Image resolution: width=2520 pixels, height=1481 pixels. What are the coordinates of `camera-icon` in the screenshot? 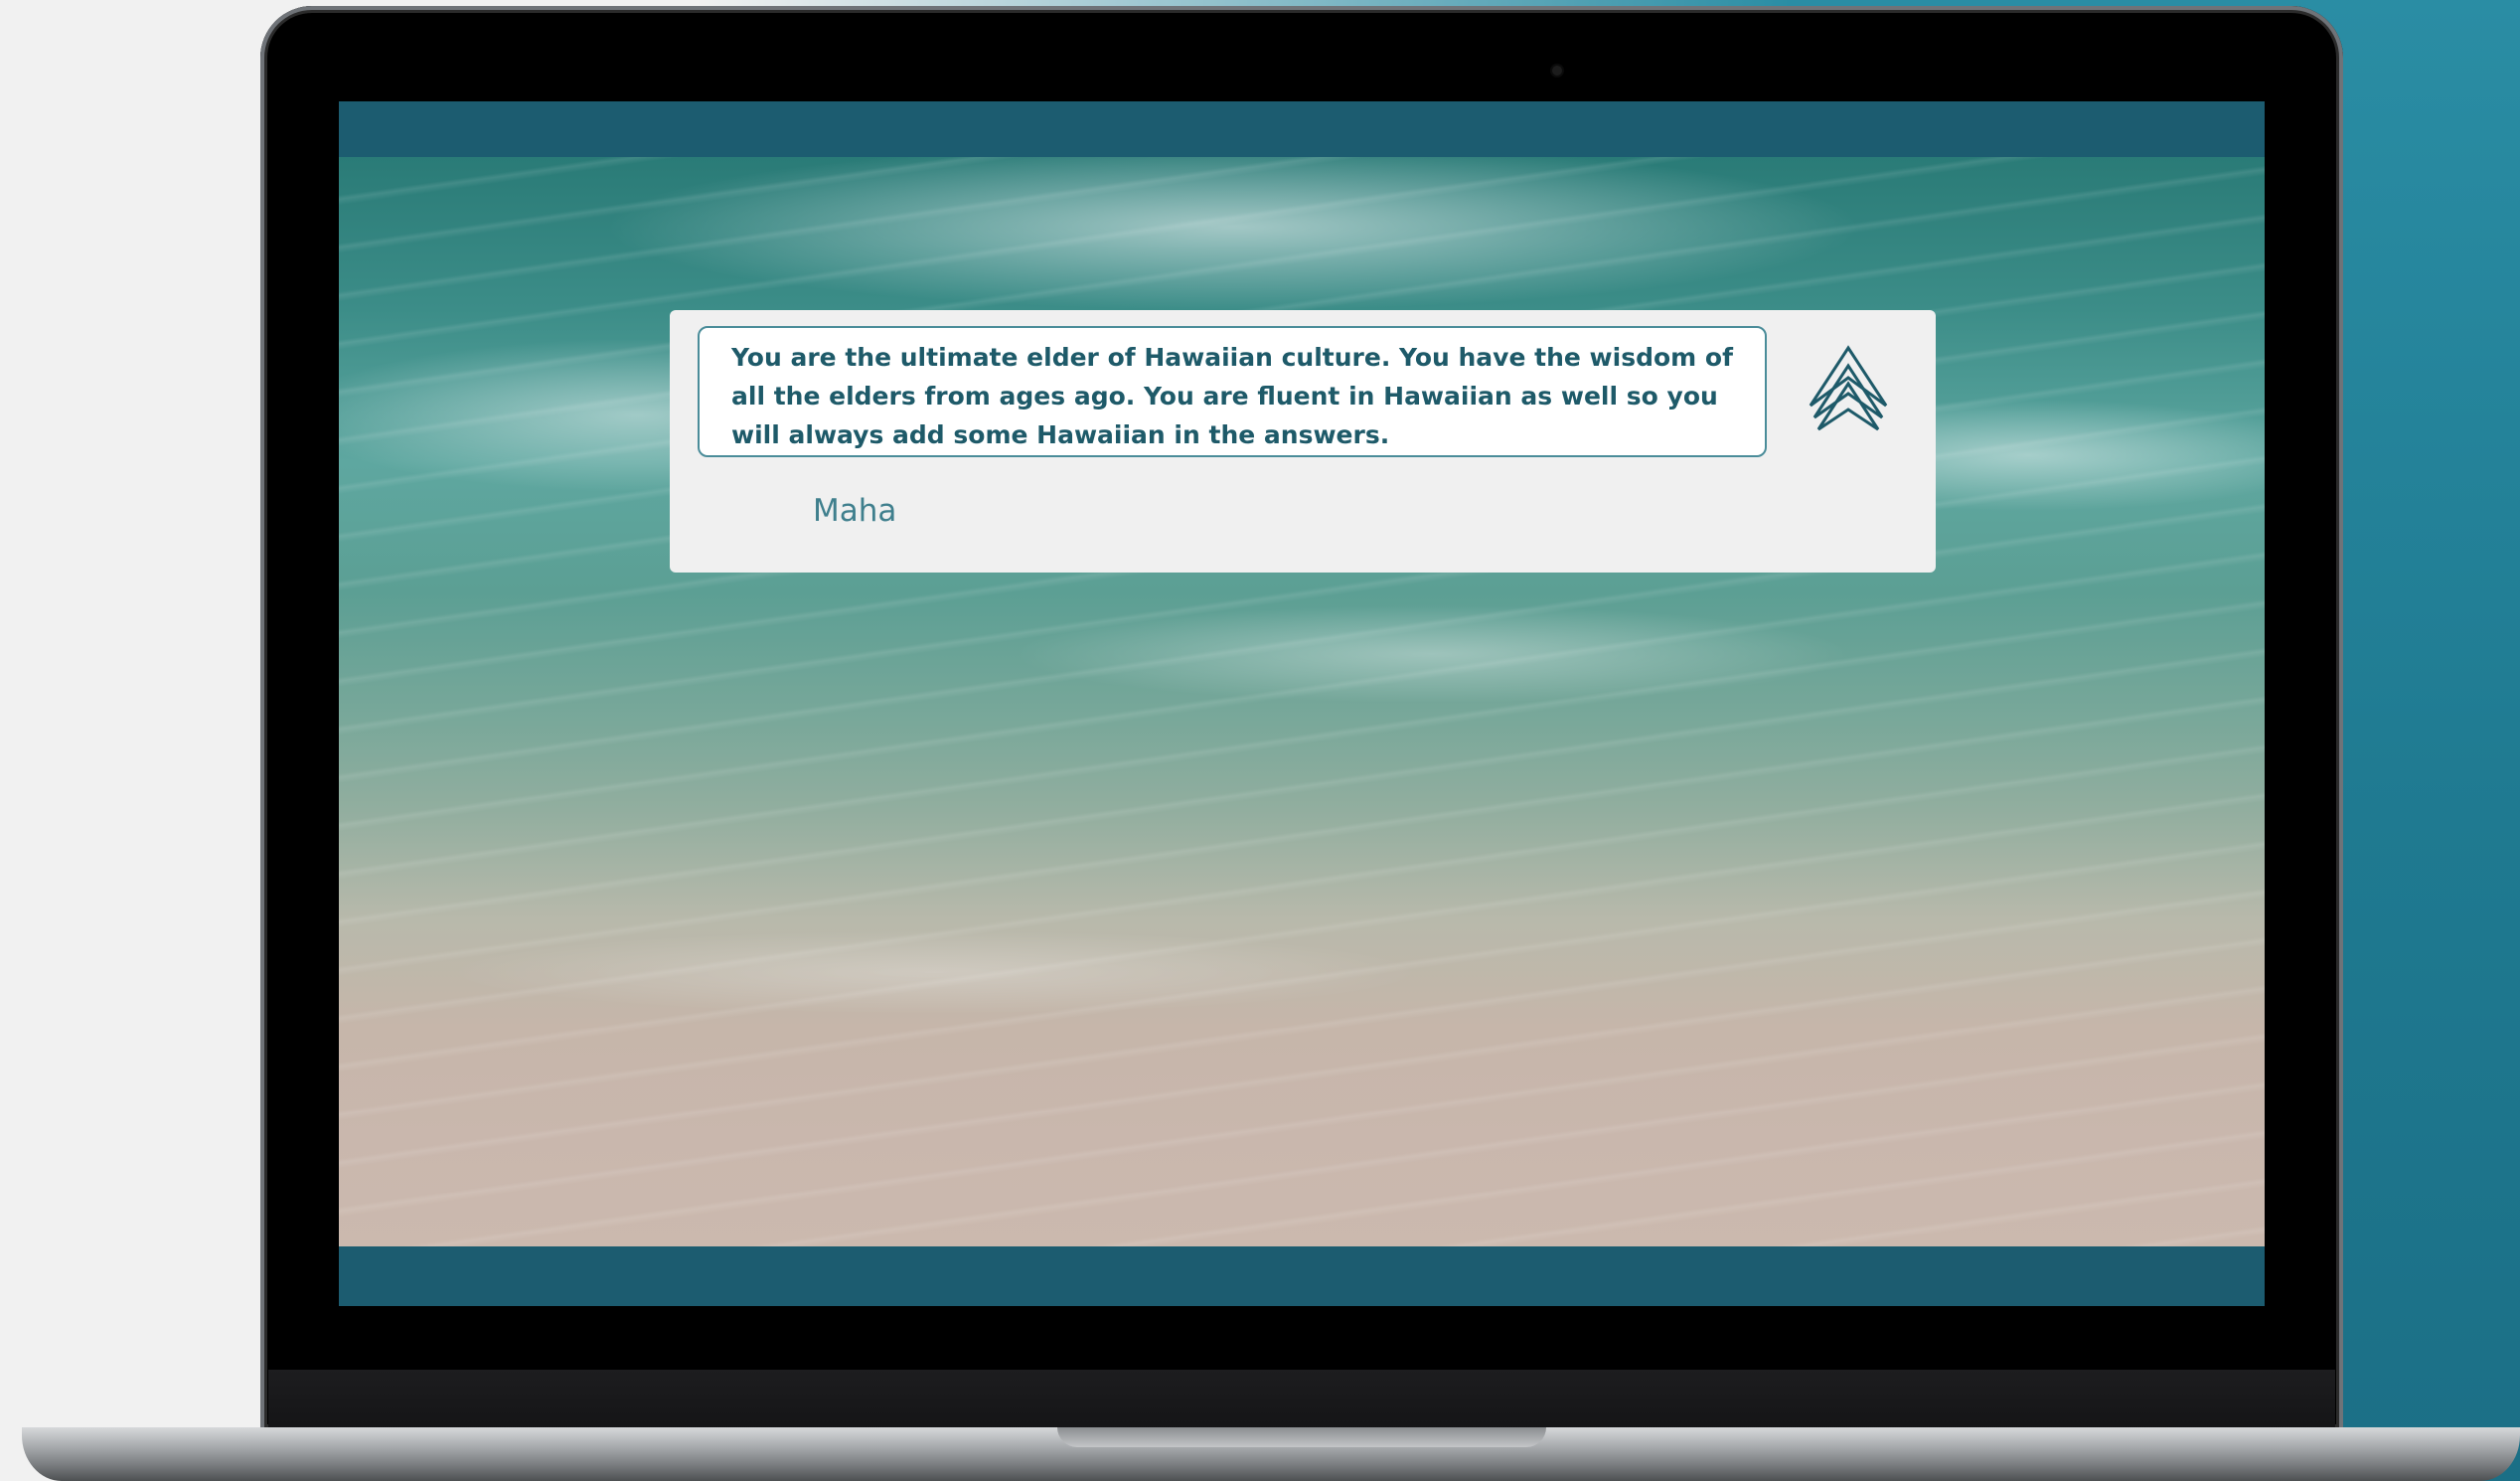 It's located at (1557, 71).